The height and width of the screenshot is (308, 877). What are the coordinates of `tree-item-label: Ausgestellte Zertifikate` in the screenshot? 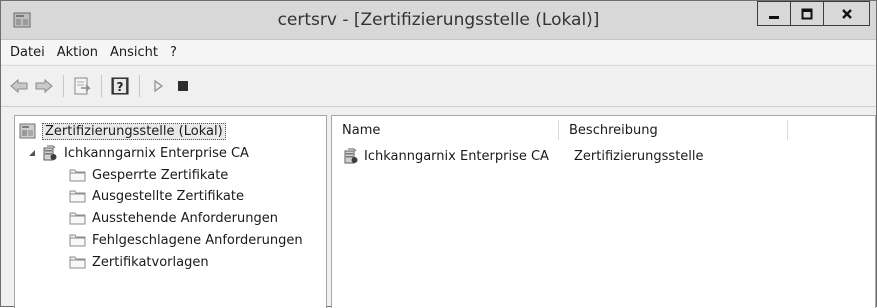 It's located at (168, 196).